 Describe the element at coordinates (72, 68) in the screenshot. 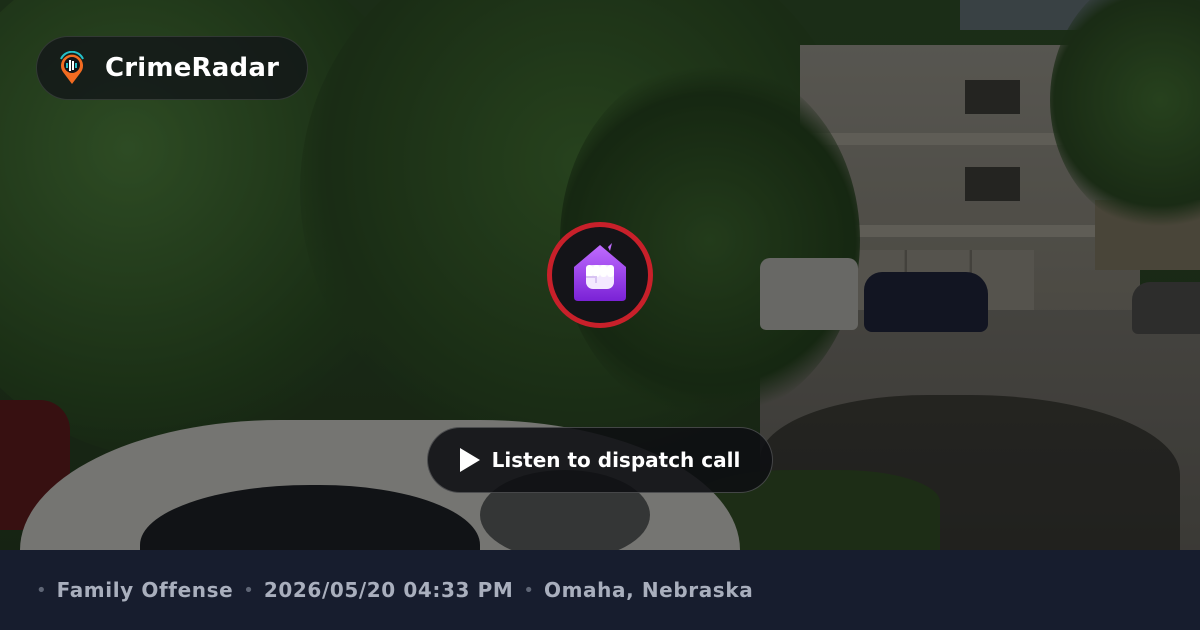

I see `location-pin-radar-icon` at that location.